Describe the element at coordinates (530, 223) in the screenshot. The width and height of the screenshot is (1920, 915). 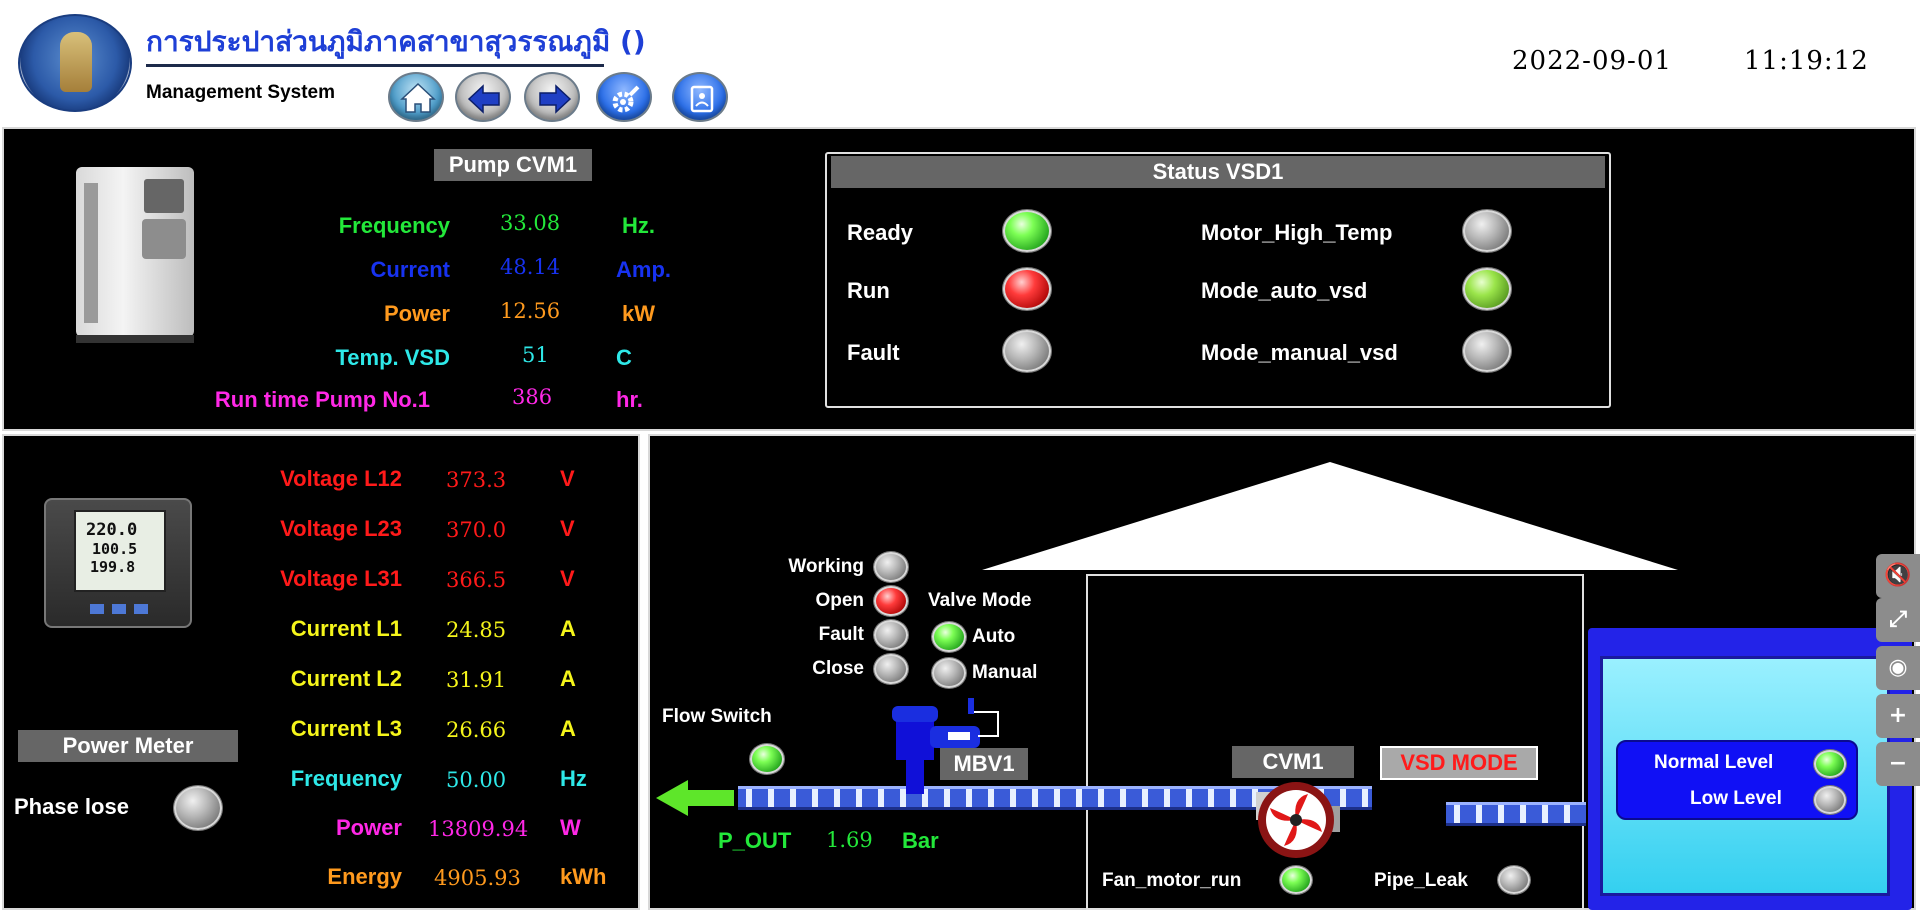
I see `pump-row-value: 33.08` at that location.